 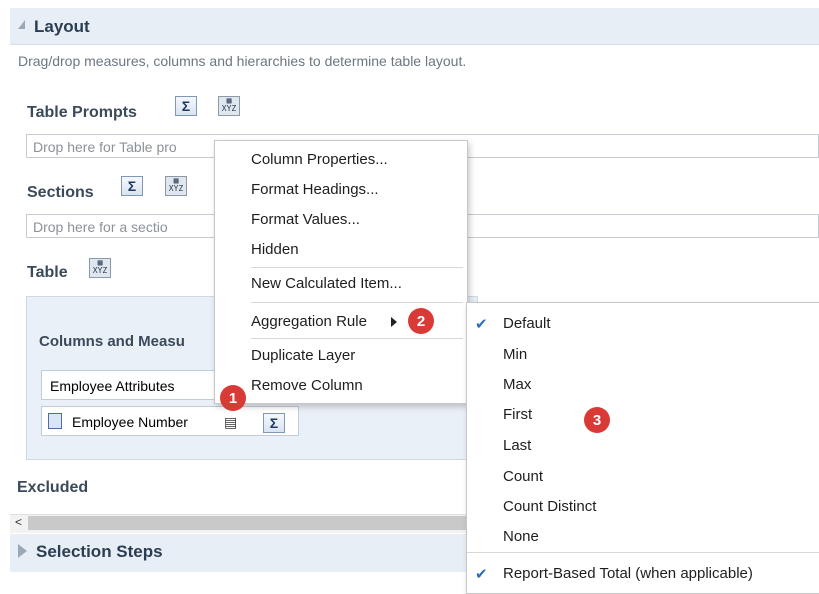 What do you see at coordinates (170, 421) in the screenshot?
I see `employee-number-chip: Employee Number` at bounding box center [170, 421].